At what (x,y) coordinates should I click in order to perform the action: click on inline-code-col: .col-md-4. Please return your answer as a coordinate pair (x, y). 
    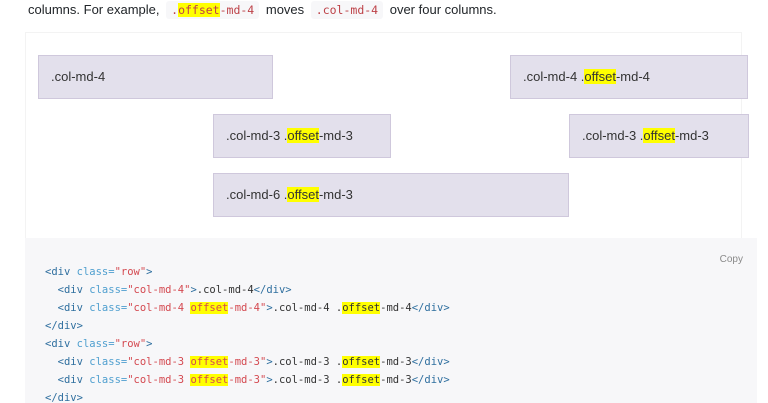
    Looking at the image, I should click on (347, 10).